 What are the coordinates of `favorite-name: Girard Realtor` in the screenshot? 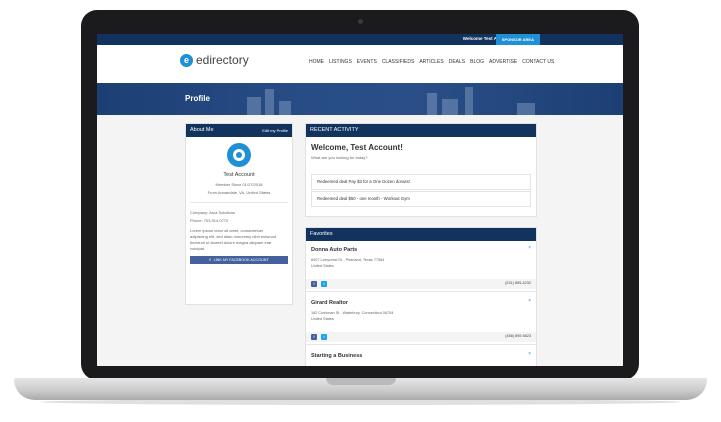 It's located at (329, 303).